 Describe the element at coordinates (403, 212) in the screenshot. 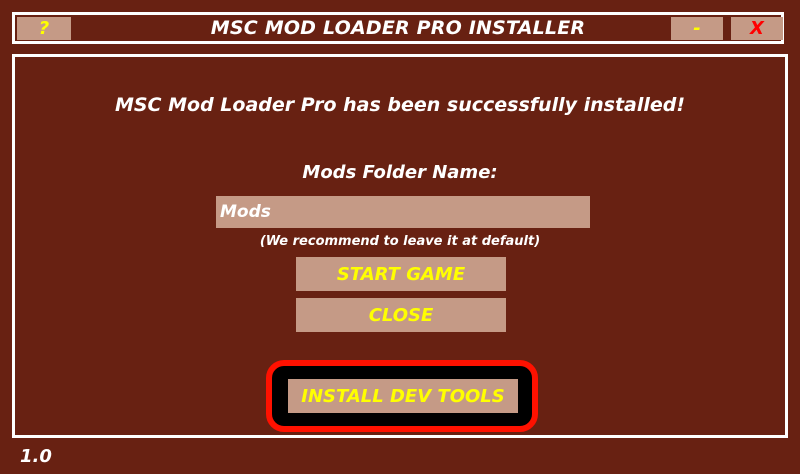

I see `mods-folder-input` at that location.